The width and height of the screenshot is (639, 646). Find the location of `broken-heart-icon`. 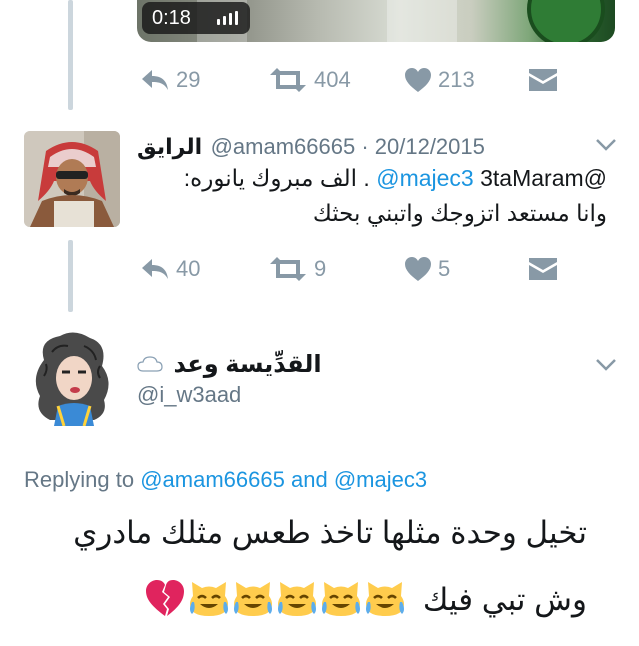

broken-heart-icon is located at coordinates (165, 602).